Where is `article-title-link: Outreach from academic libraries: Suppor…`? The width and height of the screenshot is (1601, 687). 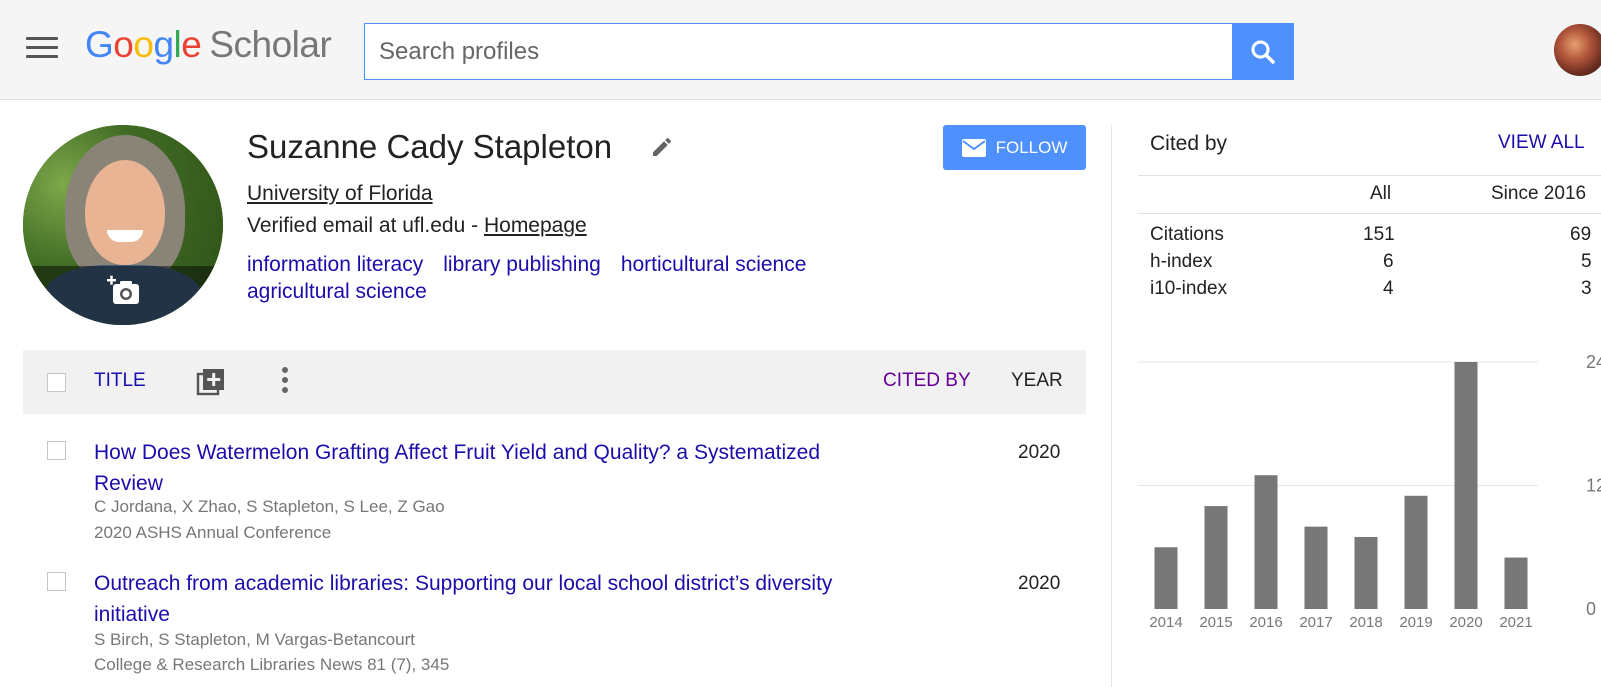
article-title-link: Outreach from academic libraries: Suppor… is located at coordinates (474, 599).